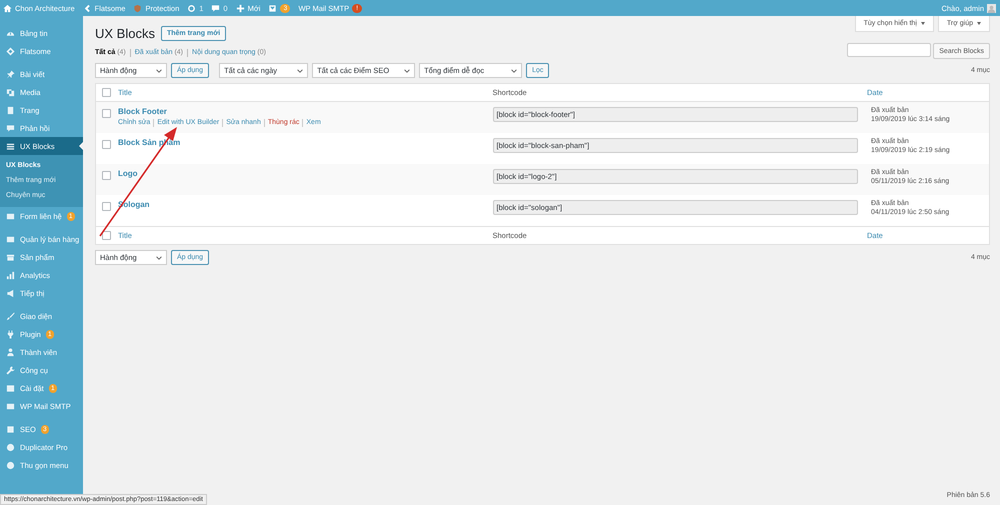  Describe the element at coordinates (10, 257) in the screenshot. I see `box-icon` at that location.